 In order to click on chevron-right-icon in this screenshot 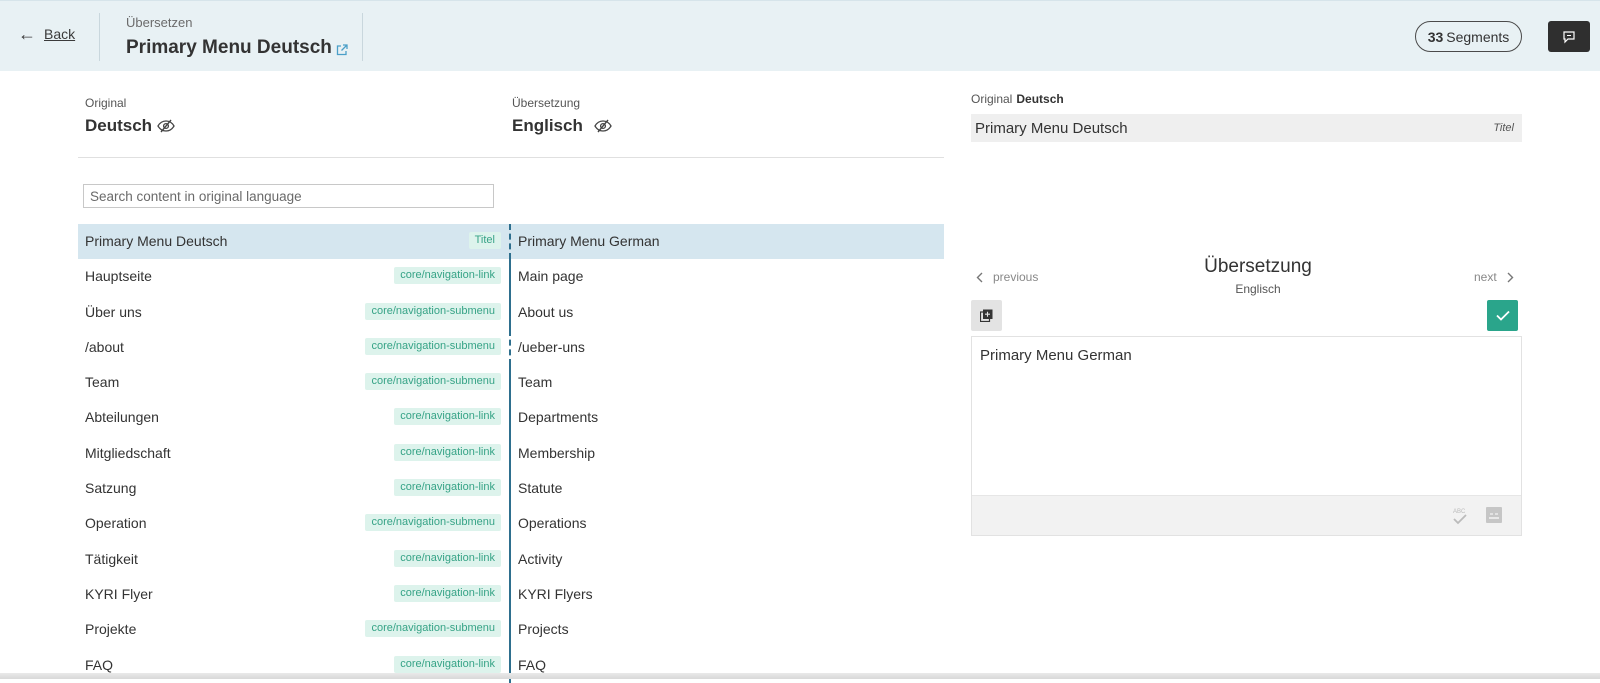, I will do `click(1510, 277)`.